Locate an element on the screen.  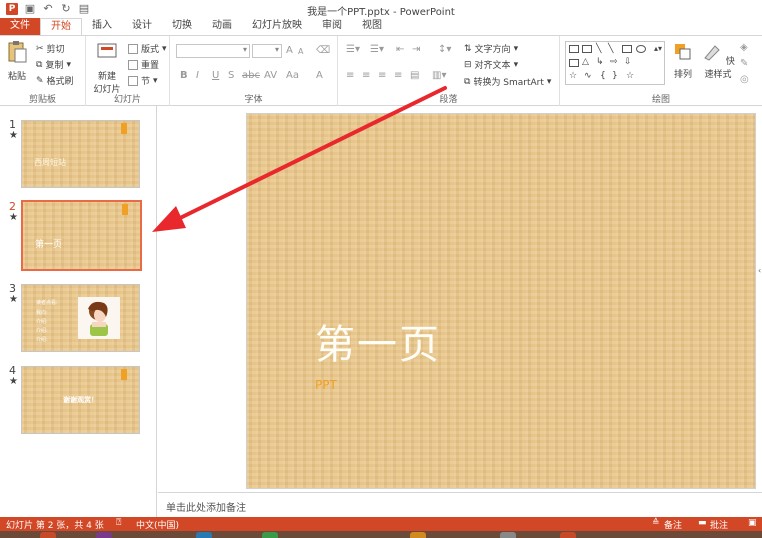
shape-outline-icon: ✎ is located at coordinates (744, 63).